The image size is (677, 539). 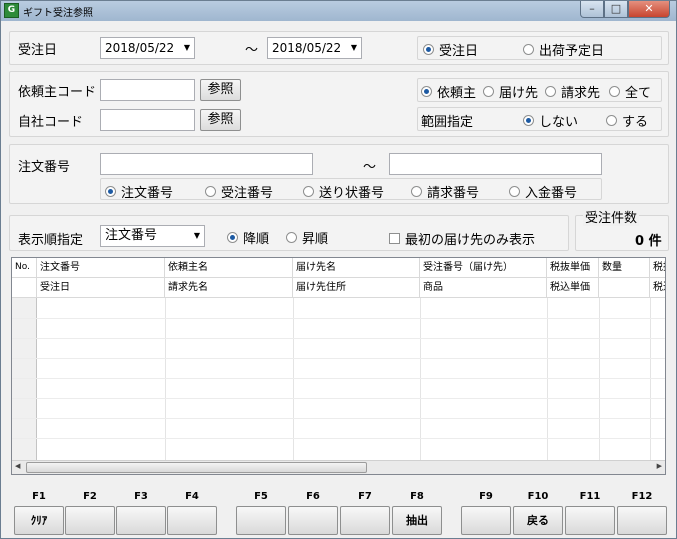 I want to click on f12-button, so click(x=642, y=520).